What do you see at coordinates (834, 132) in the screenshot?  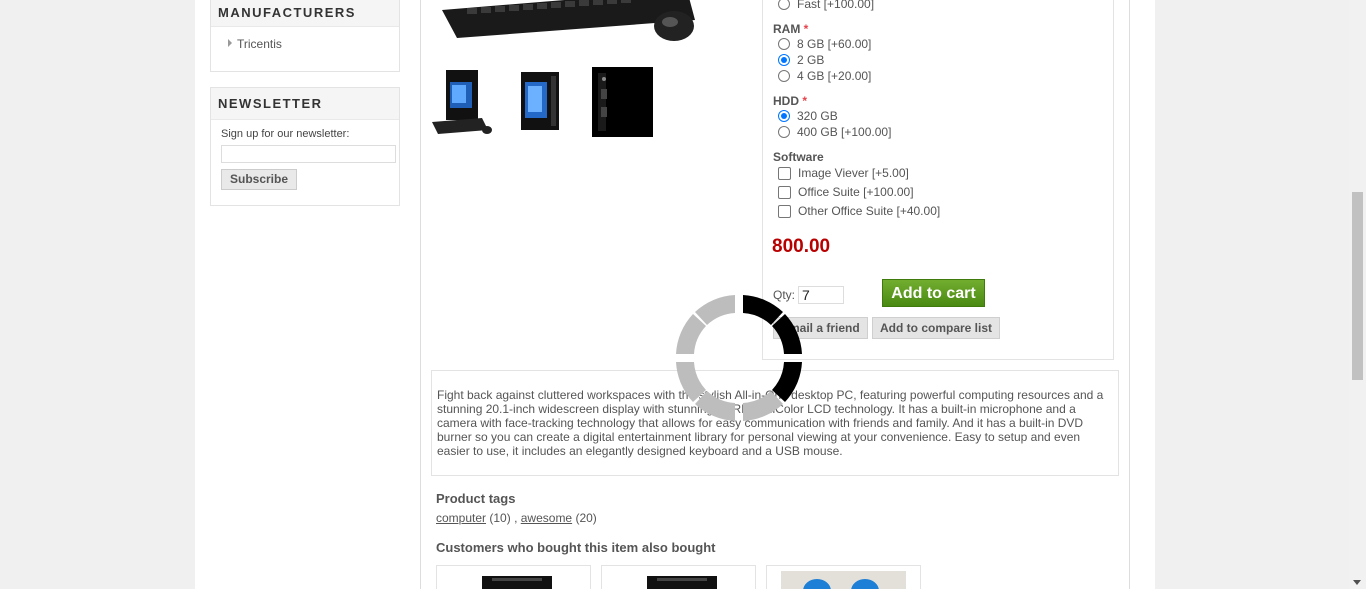 I see `hdd-option-400gb: 400 GB [+100.00]` at bounding box center [834, 132].